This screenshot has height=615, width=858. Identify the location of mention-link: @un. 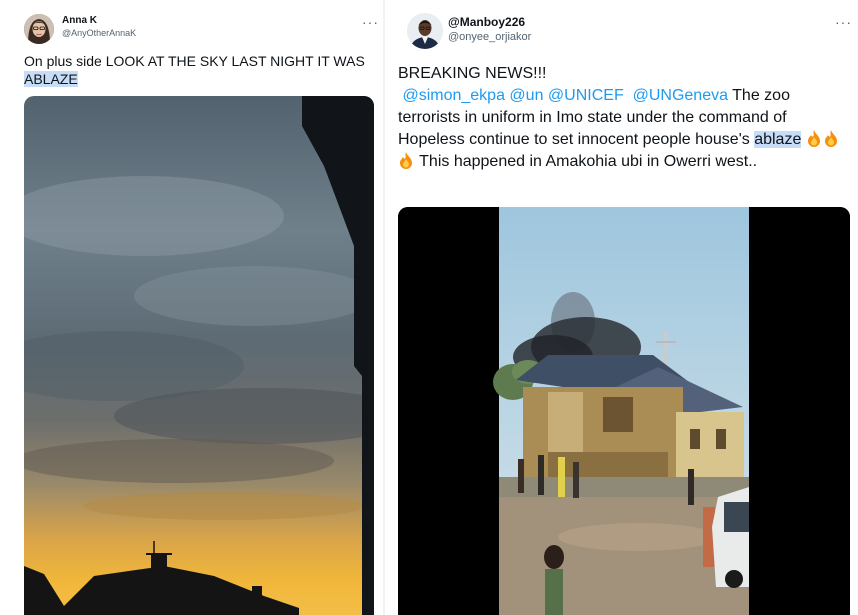
(526, 95).